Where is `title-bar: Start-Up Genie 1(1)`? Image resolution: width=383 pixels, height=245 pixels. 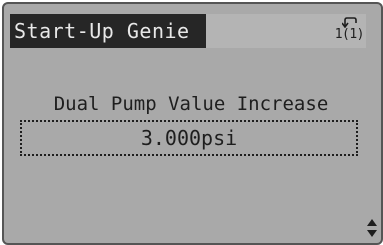
title-bar: Start-Up Genie 1(1) is located at coordinates (188, 31).